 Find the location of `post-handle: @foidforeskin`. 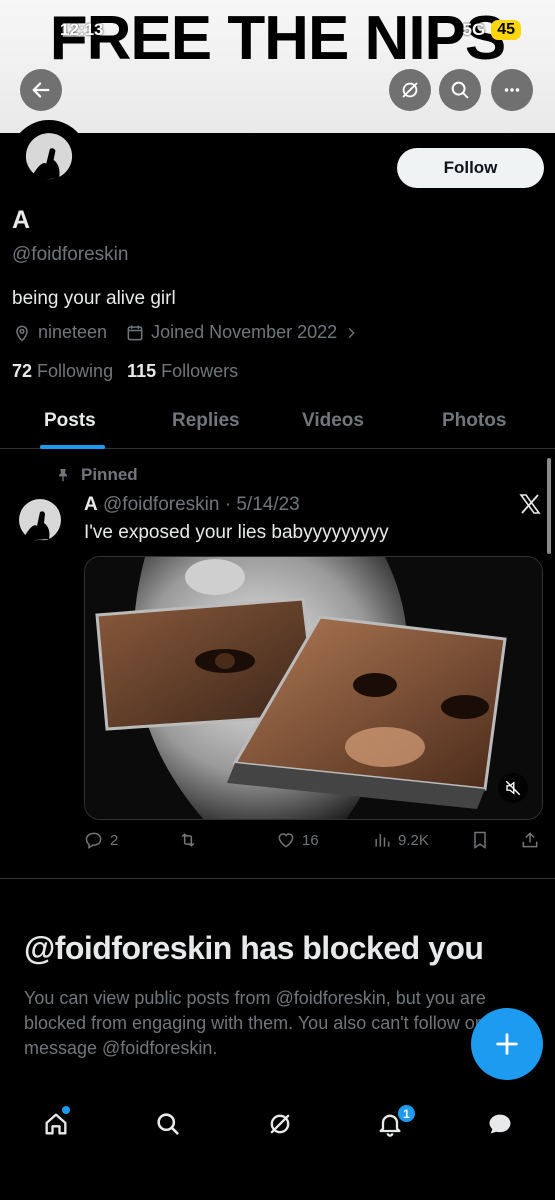

post-handle: @foidforeskin is located at coordinates (161, 504).